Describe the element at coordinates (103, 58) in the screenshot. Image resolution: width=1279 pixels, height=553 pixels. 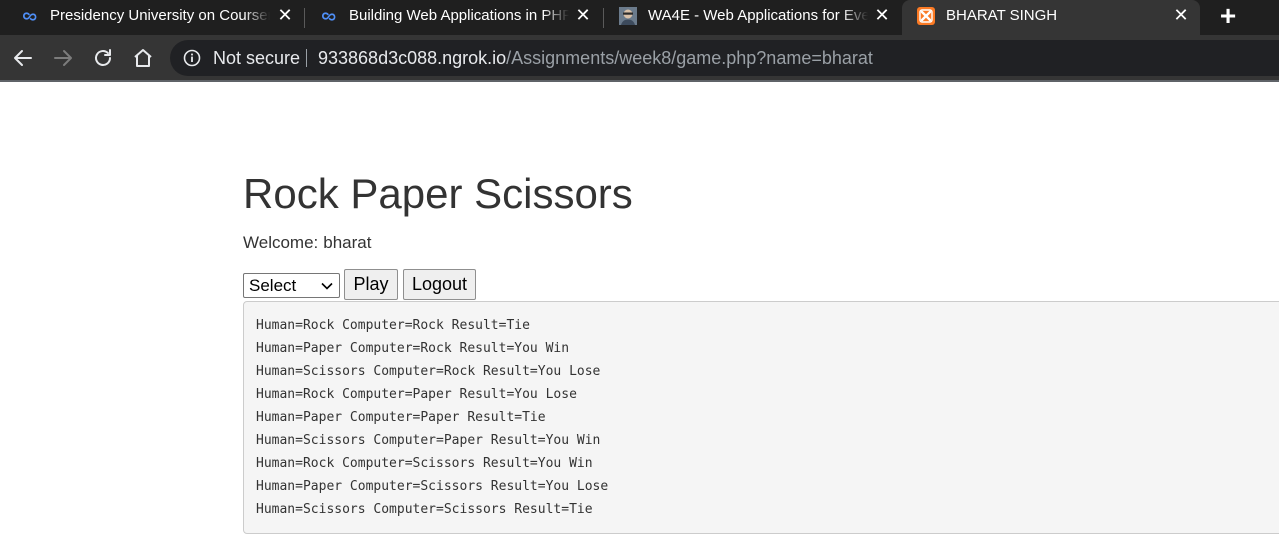
I see `reload-icon` at that location.